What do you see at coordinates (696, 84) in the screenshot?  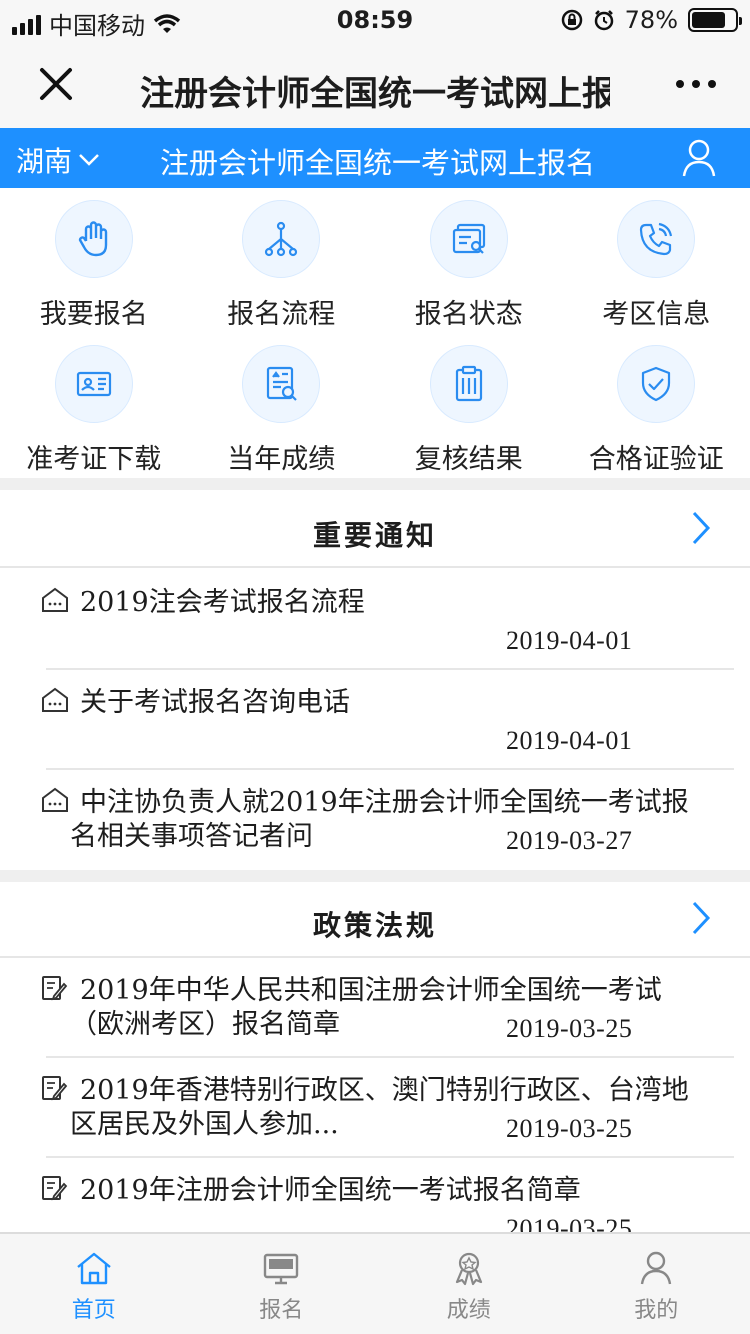 I see `more-icon` at bounding box center [696, 84].